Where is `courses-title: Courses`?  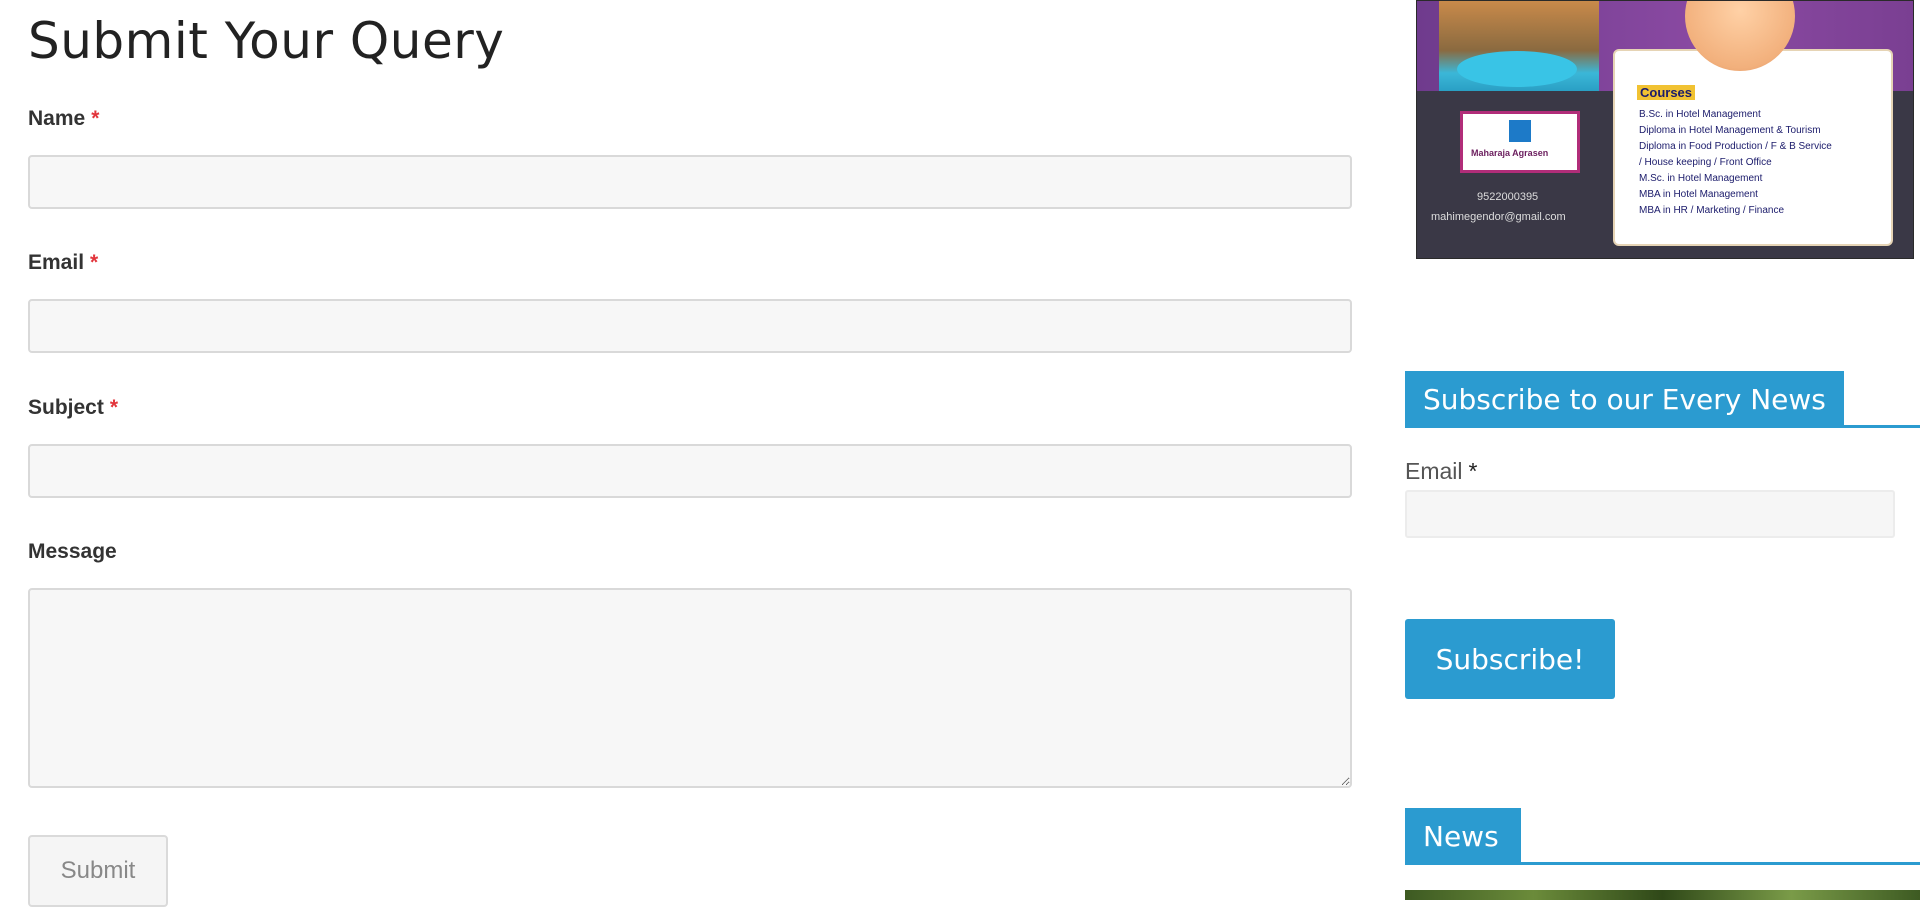
courses-title: Courses is located at coordinates (1666, 92).